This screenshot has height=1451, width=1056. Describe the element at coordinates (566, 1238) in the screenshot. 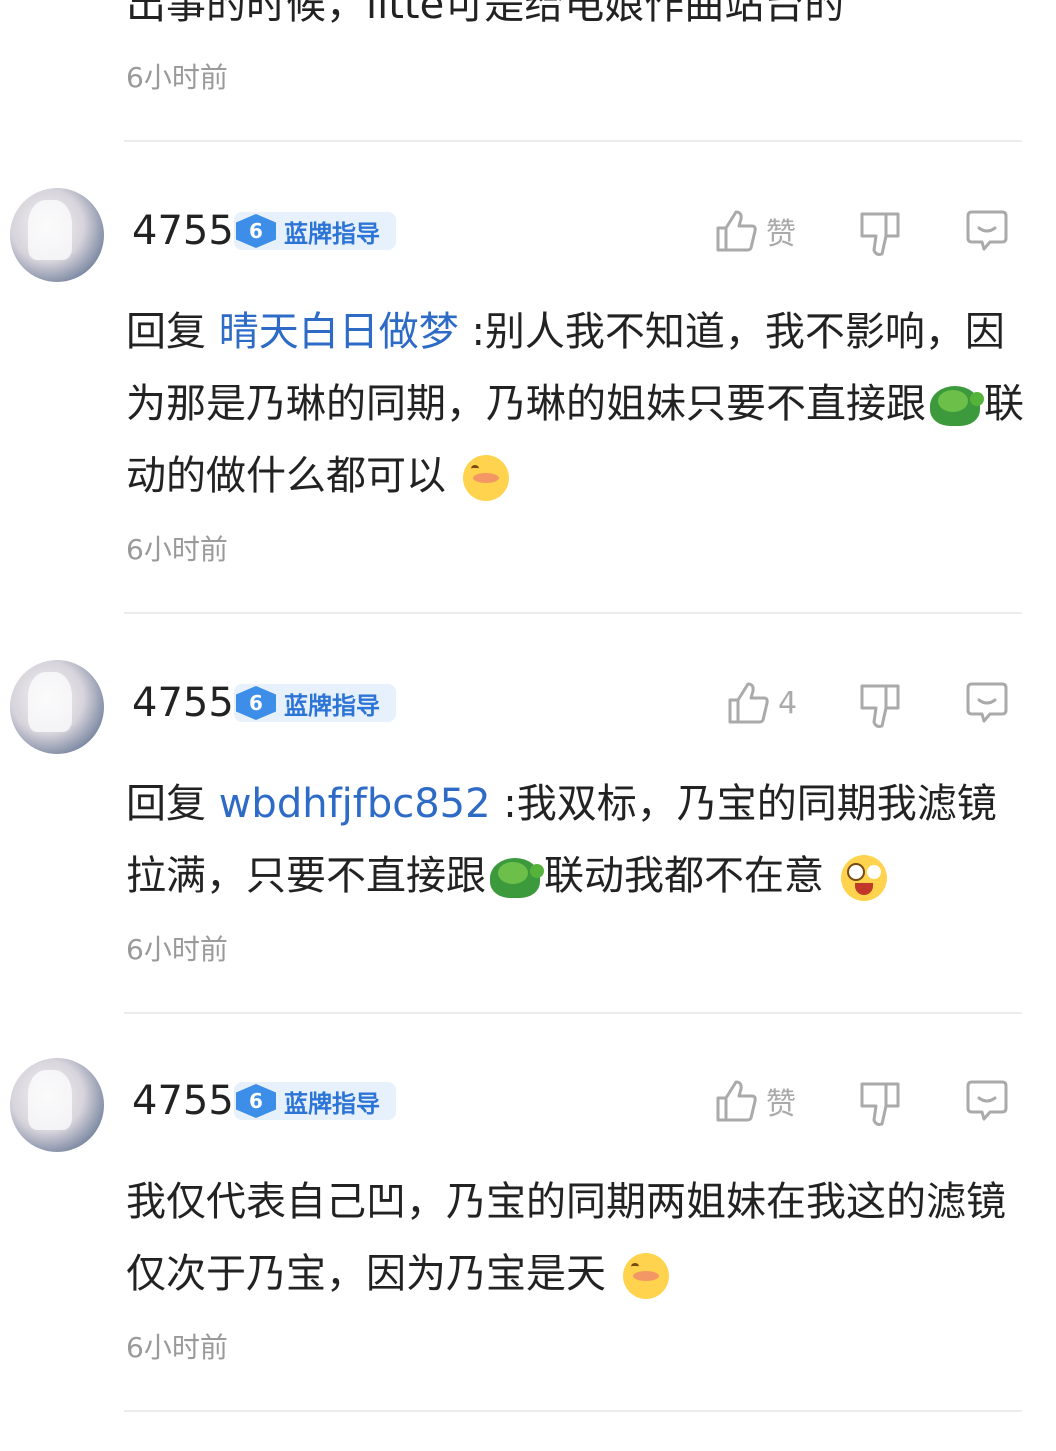

I see `comment-text: 我仅代表自己凹，乃宝的同期两姐妹在我这的滤镜仅次于乃宝，因为乃宝是天` at that location.